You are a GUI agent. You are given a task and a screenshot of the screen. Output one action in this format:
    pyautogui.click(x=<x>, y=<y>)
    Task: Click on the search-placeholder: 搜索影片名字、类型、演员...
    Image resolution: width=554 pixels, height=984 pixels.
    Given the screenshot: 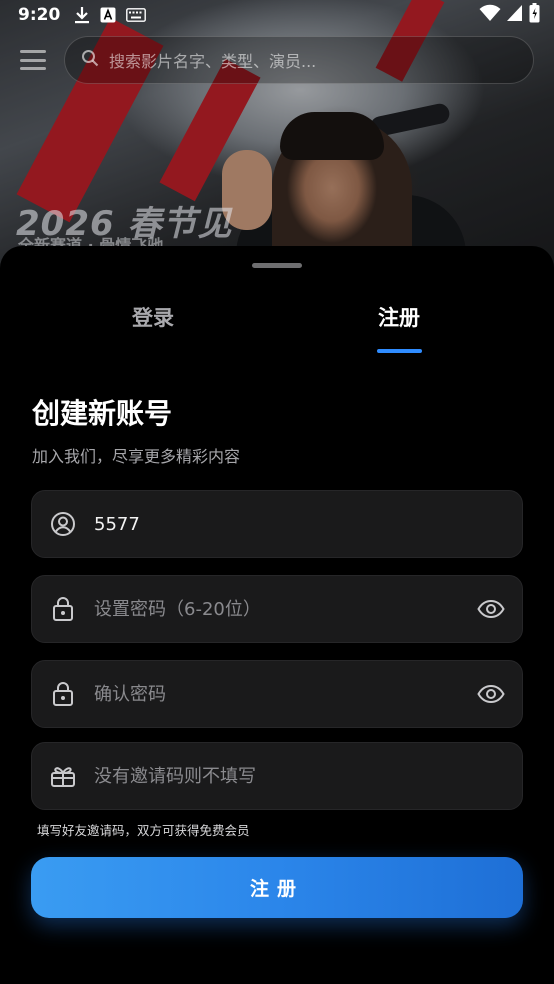 What is the action you would take?
    pyautogui.click(x=213, y=61)
    